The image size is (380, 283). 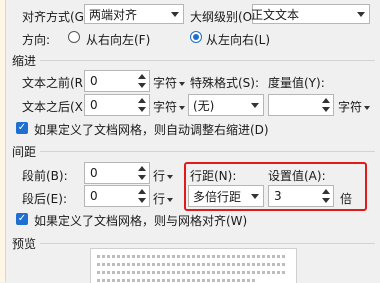 I want to click on measure-spinner, so click(x=301, y=105).